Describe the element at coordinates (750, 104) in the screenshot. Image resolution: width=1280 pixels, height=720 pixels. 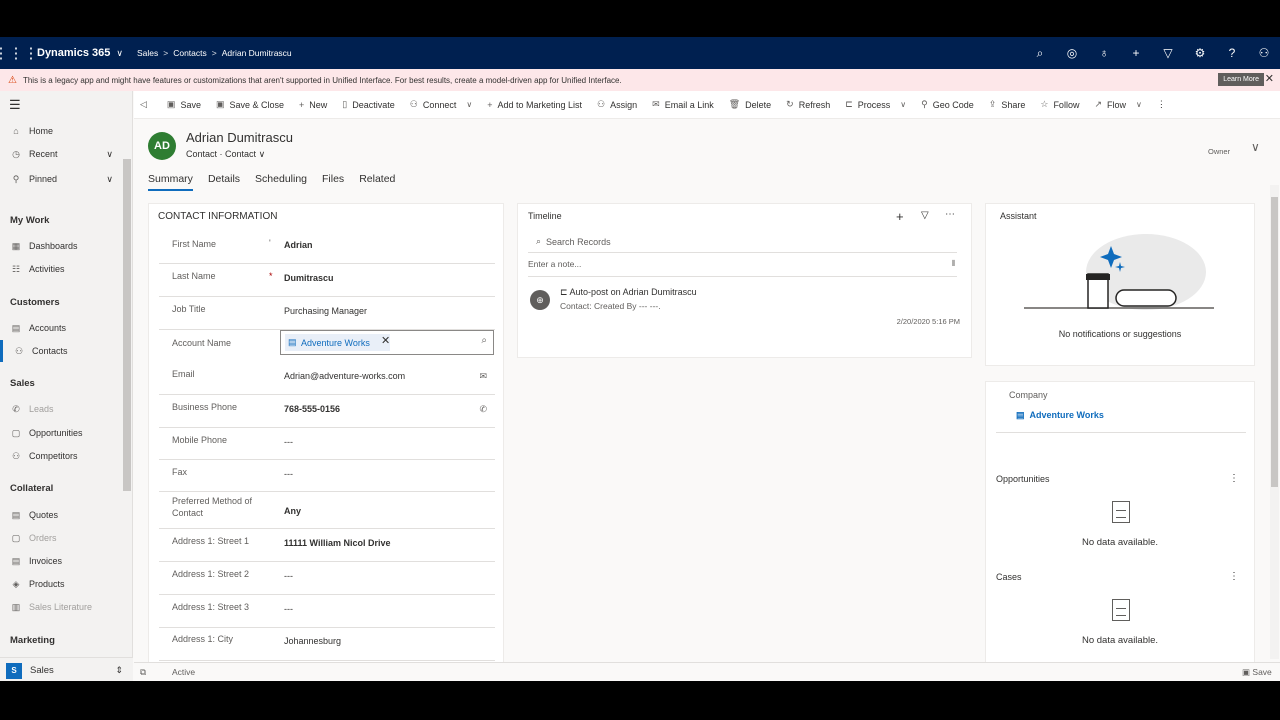
I see `delete-button: 🗑 Delete` at that location.